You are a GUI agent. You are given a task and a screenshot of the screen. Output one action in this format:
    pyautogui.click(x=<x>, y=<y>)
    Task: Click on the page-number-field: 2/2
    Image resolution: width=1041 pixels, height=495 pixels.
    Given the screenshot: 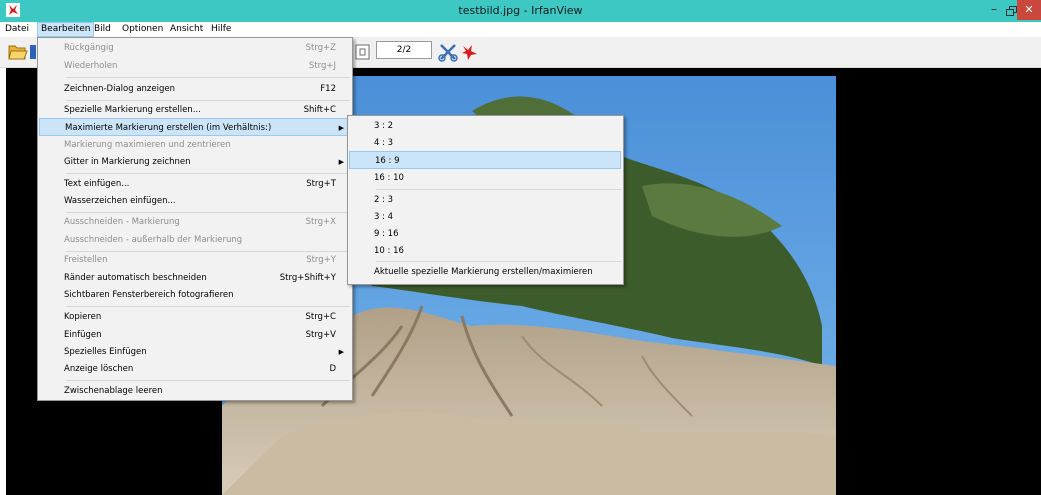 What is the action you would take?
    pyautogui.click(x=404, y=50)
    